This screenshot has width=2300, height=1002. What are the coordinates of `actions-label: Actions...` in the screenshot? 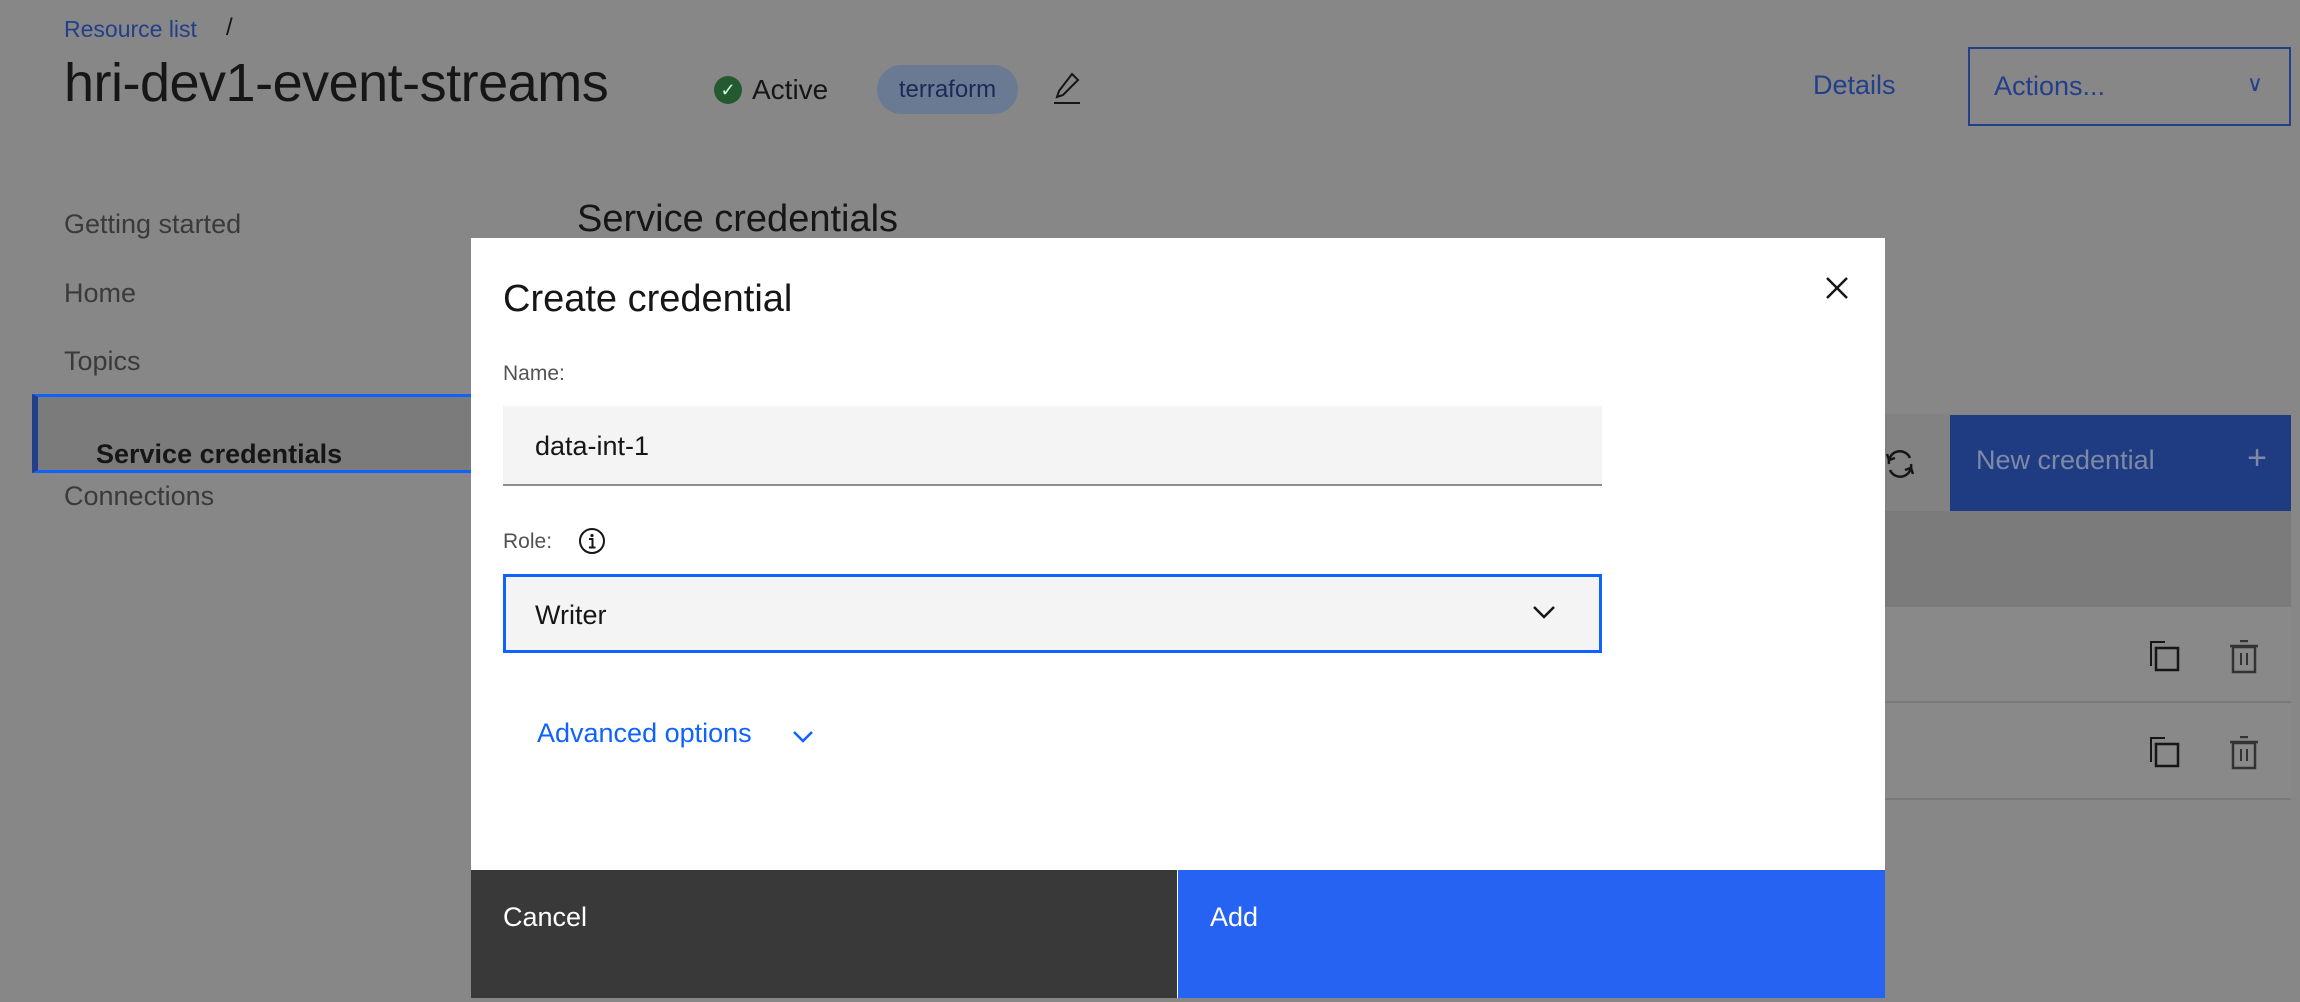 It's located at (2050, 86).